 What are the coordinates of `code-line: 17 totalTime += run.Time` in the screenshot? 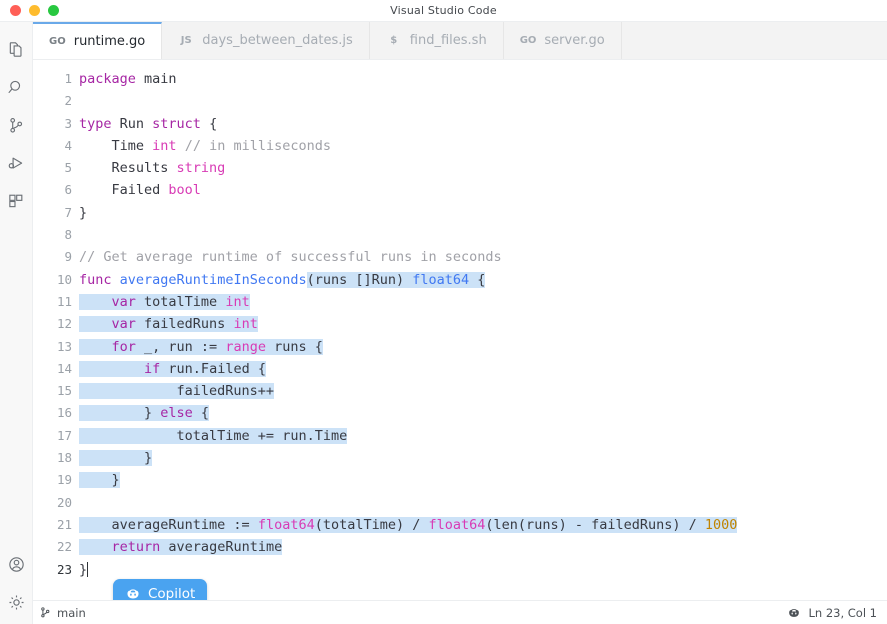 It's located at (460, 436).